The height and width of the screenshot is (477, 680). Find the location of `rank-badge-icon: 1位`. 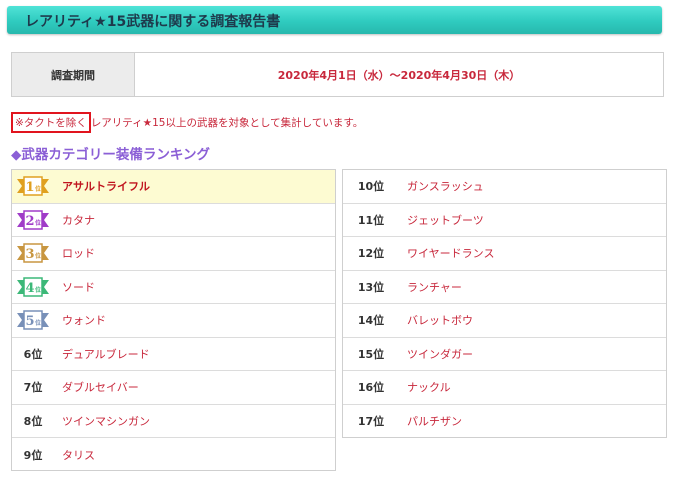

rank-badge-icon: 1位 is located at coordinates (33, 186).